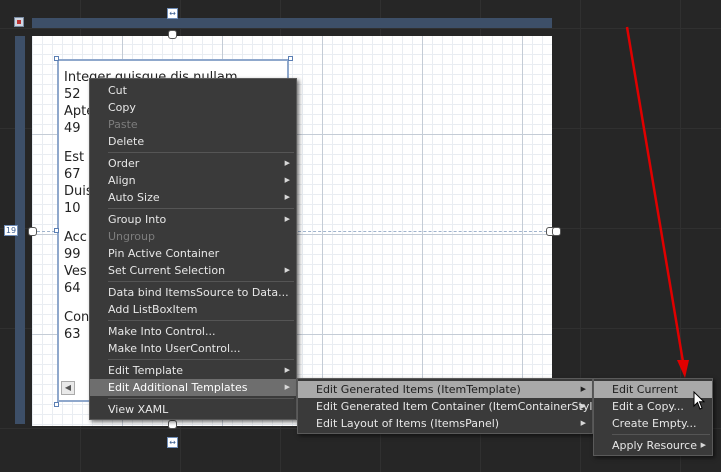 This screenshot has width=721, height=472. What do you see at coordinates (699, 400) in the screenshot?
I see `mouse-cursor-icon` at bounding box center [699, 400].